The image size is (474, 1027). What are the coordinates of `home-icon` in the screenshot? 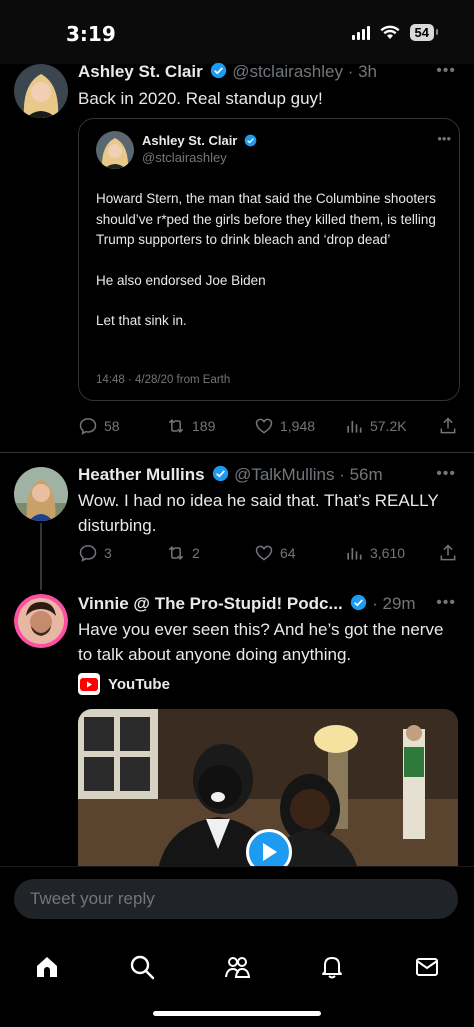 It's located at (47, 967).